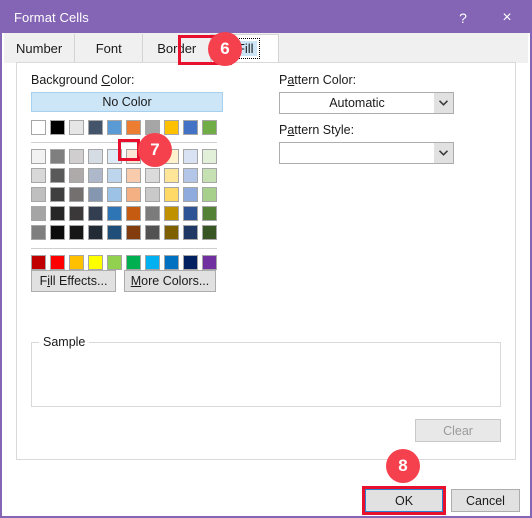 This screenshot has height=518, width=532. What do you see at coordinates (463, 17) in the screenshot?
I see `help-icon: ?` at bounding box center [463, 17].